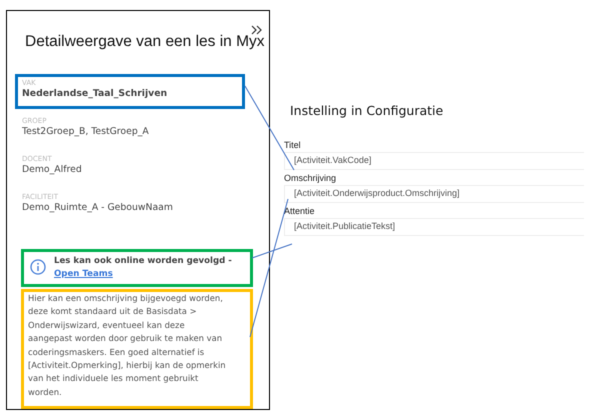 The image size is (615, 420). I want to click on field-label: Titel, so click(292, 145).